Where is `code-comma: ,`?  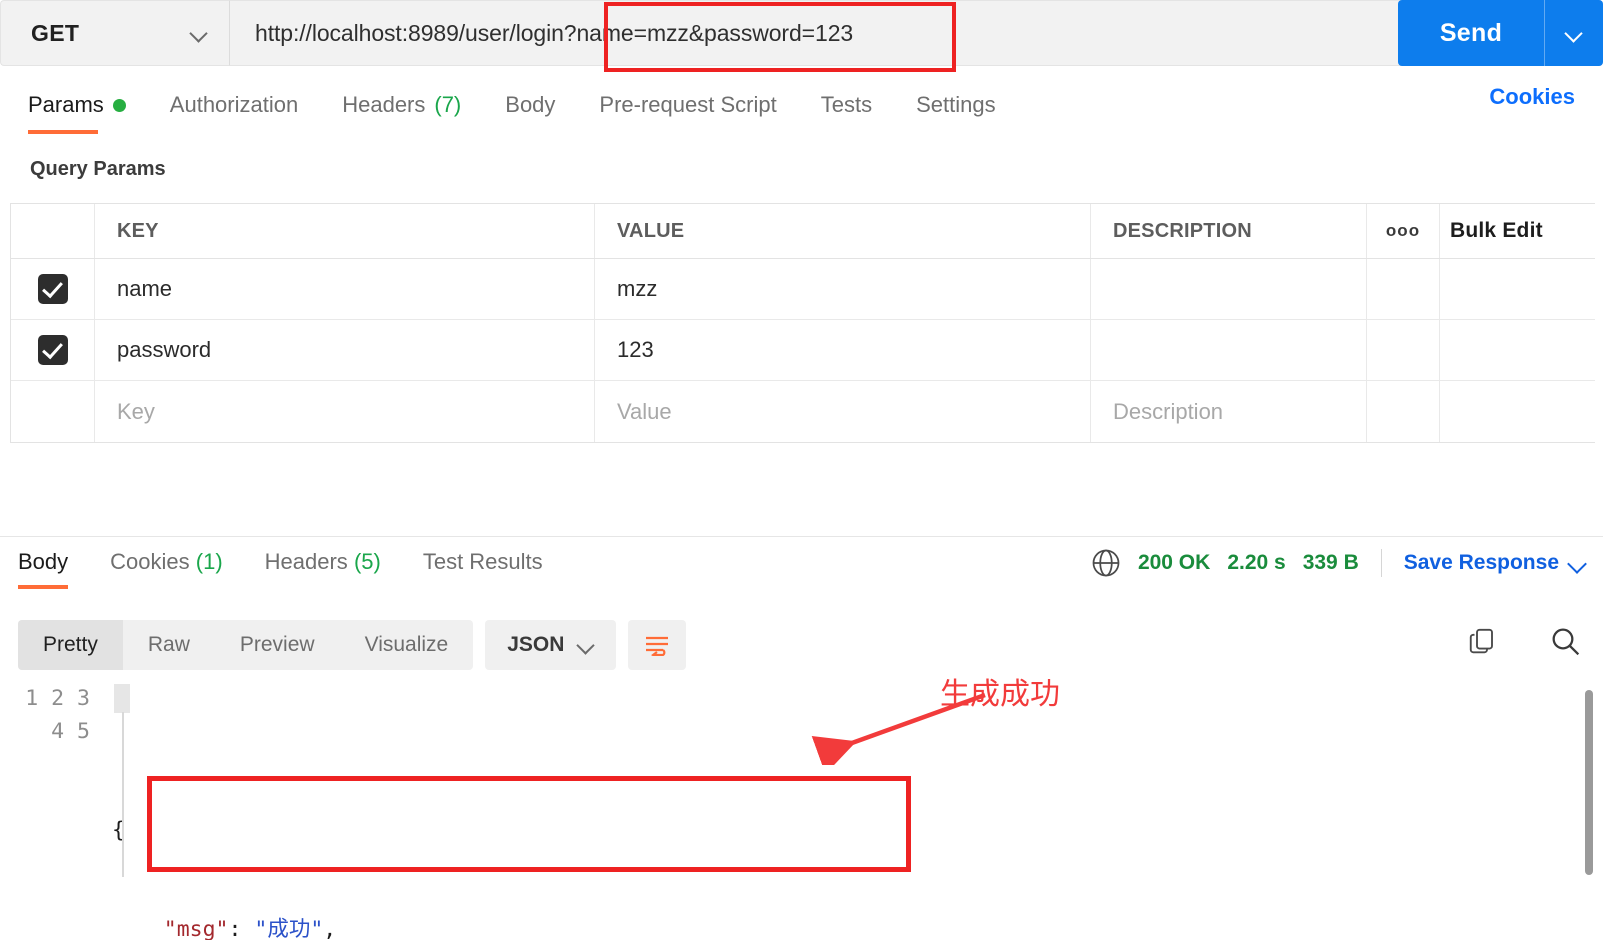 code-comma: , is located at coordinates (330, 928).